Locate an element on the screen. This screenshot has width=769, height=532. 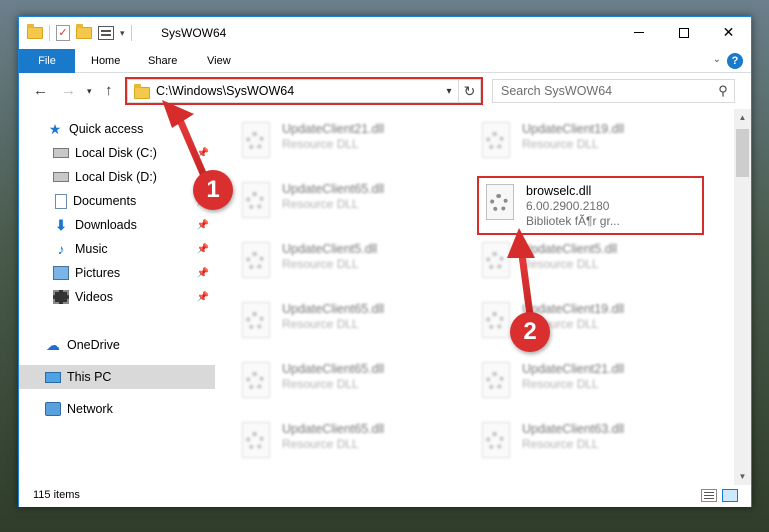
sidebar-item-label: Documents is located at coordinates (105, 201).